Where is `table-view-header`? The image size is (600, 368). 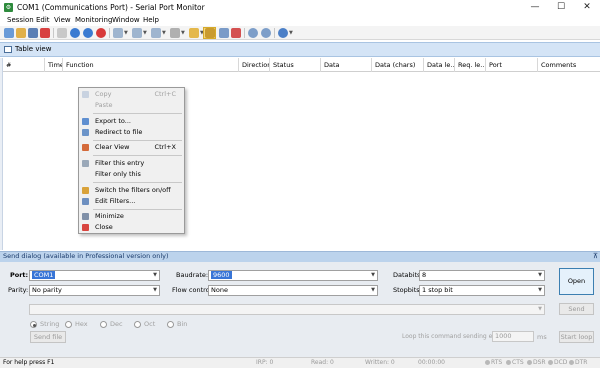
table-view-header is located at coordinates (300, 49).